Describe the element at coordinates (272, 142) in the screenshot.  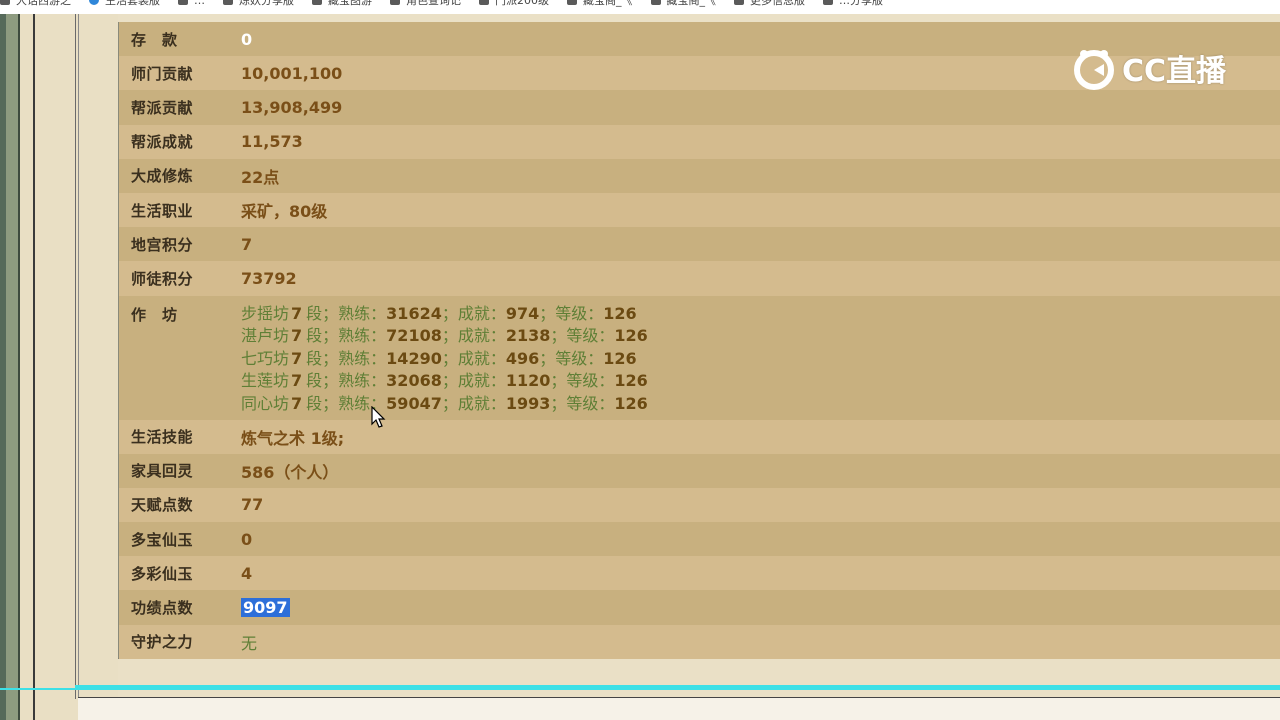
I see `row-value: 11,573` at that location.